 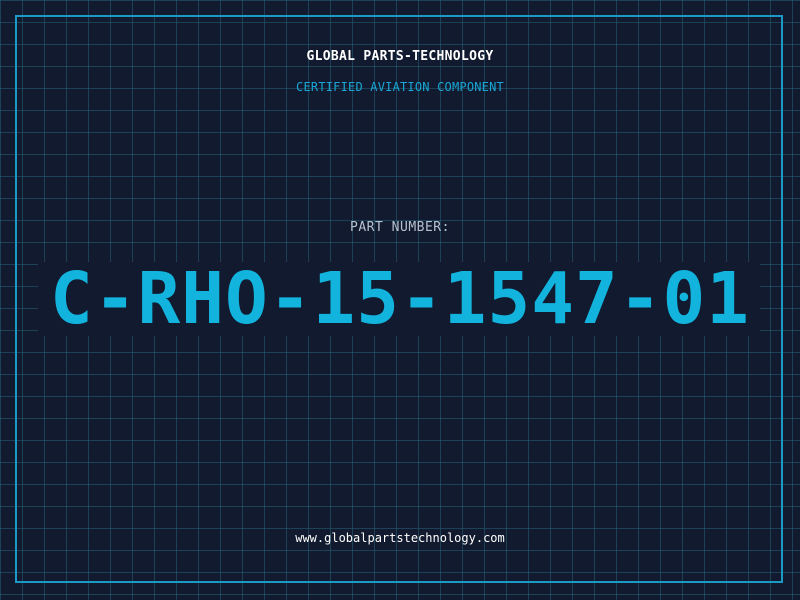 I want to click on certification-subtitle: CERTIFIED AVIATION COMPONENT, so click(x=400, y=87).